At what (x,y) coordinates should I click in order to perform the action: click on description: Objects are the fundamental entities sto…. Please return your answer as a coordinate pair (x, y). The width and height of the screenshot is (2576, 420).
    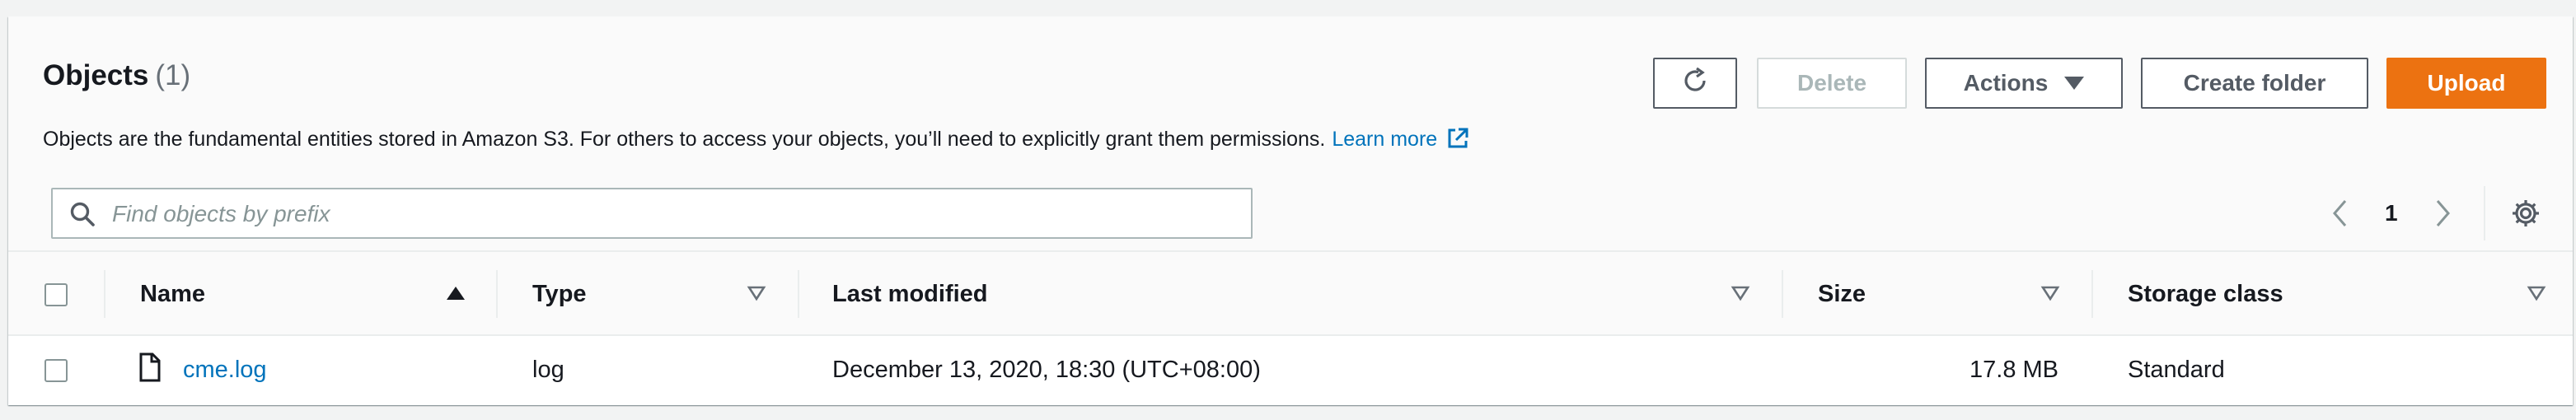
    Looking at the image, I should click on (756, 141).